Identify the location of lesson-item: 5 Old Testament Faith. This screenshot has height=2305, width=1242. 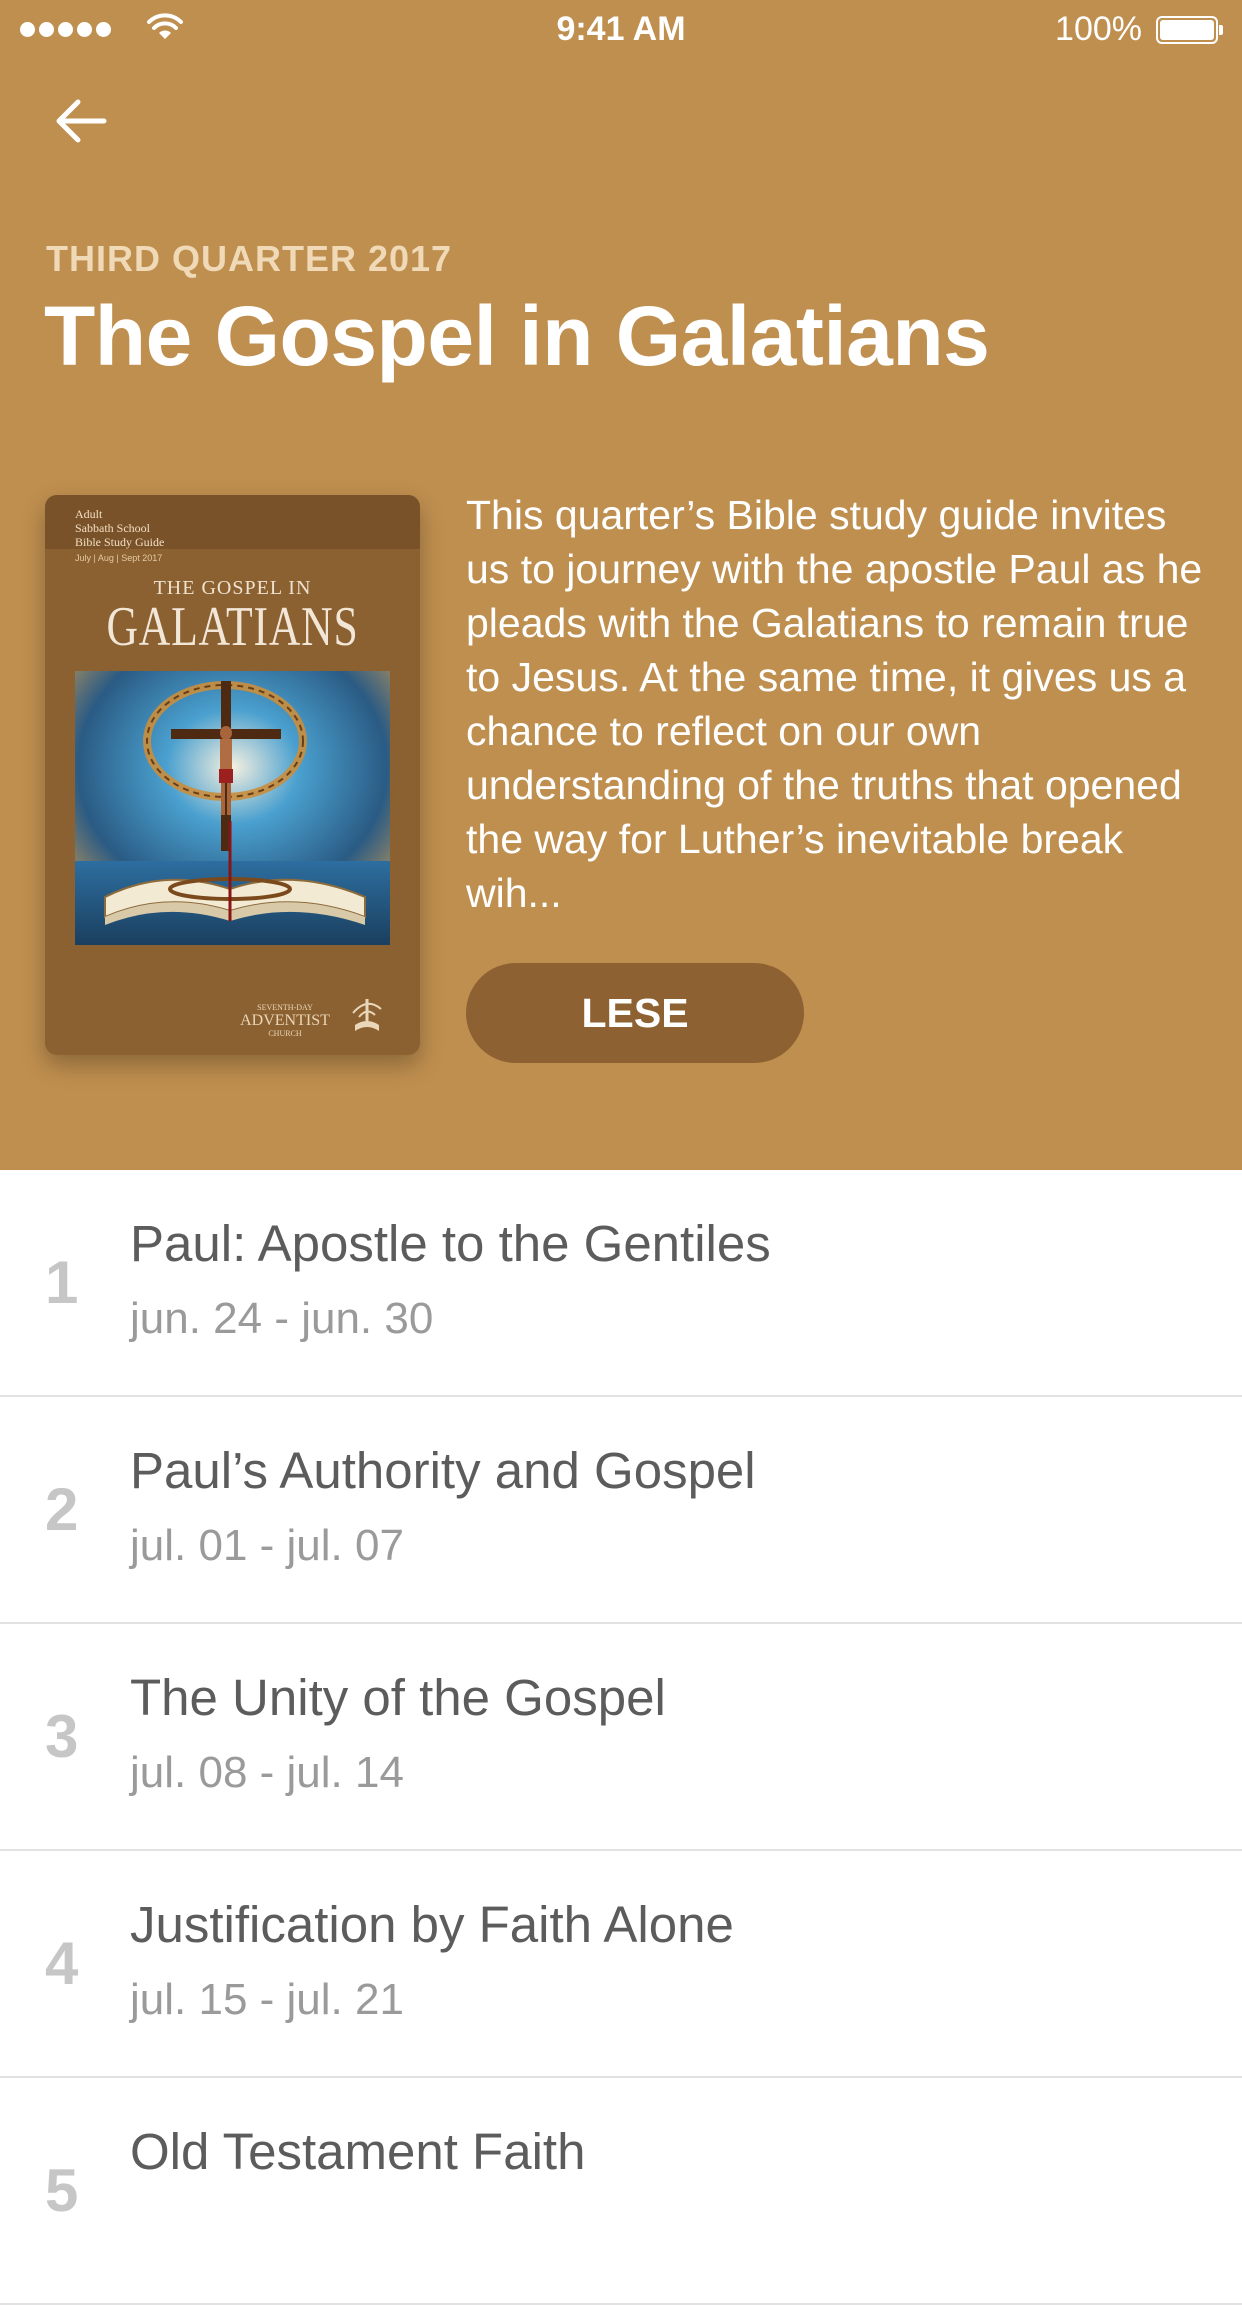
(621, 2191).